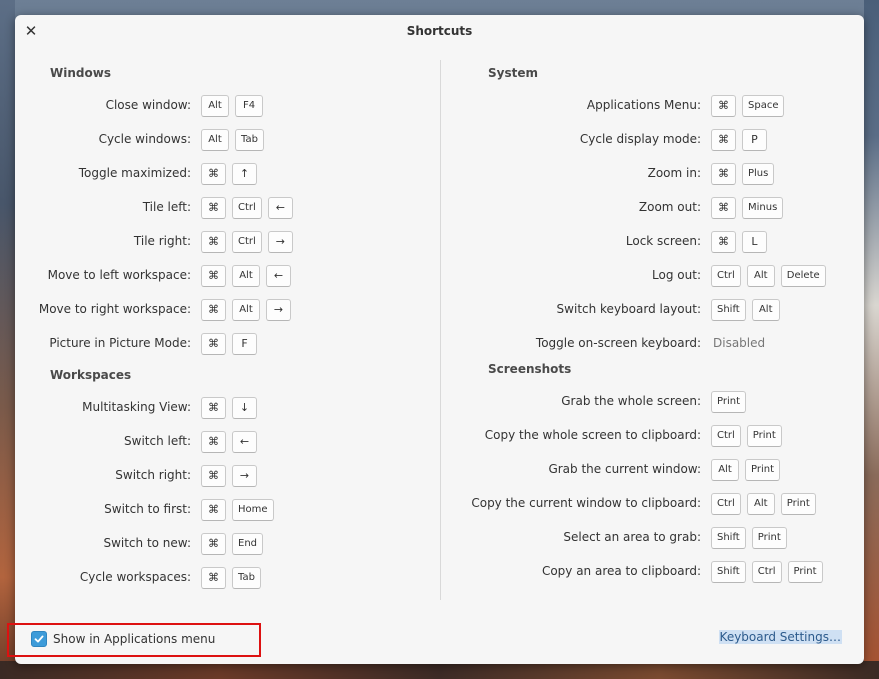  Describe the element at coordinates (749, 538) in the screenshot. I see `shortcut-keys: Shift Print` at that location.